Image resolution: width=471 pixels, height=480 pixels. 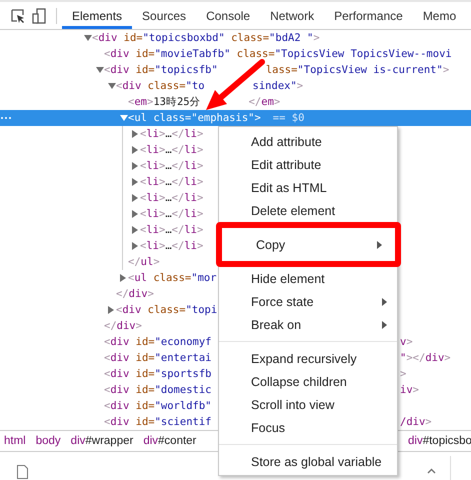 What do you see at coordinates (308, 324) in the screenshot?
I see `menu-item: Break on` at bounding box center [308, 324].